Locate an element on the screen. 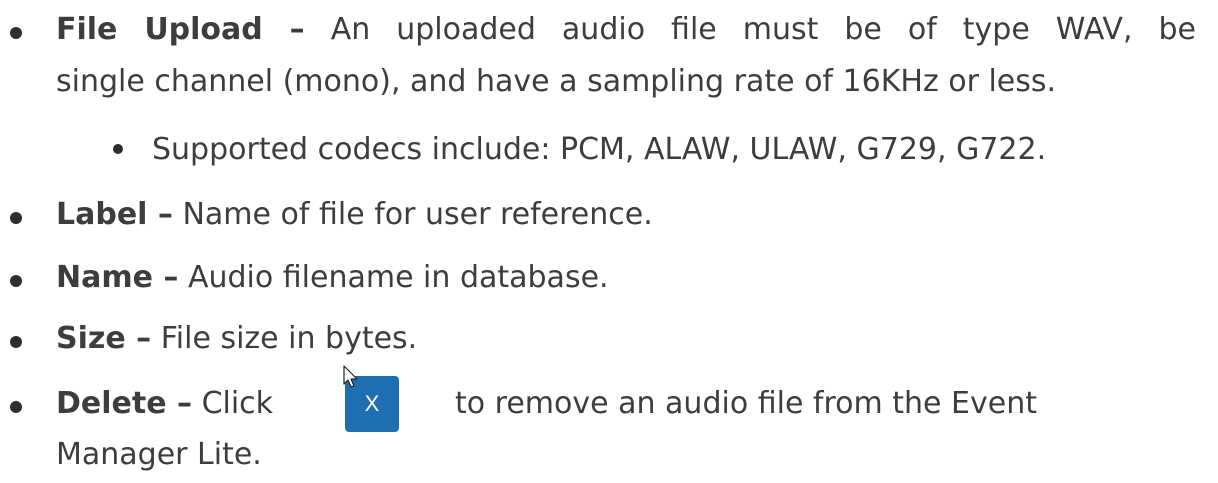 The height and width of the screenshot is (483, 1218). list-item-delete: Delete – Click is located at coordinates (164, 404).